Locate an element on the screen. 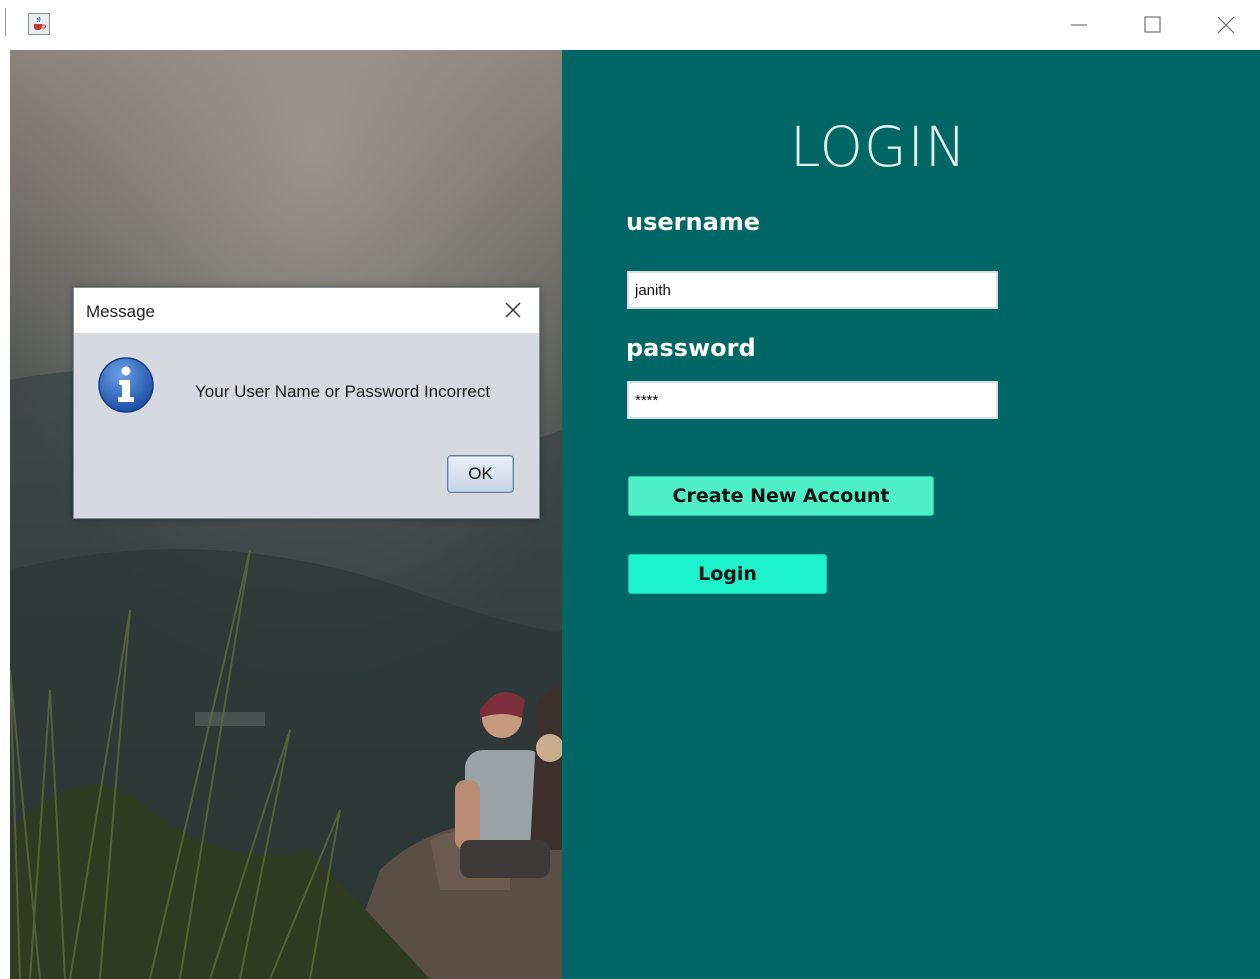 The height and width of the screenshot is (979, 1260). left-window-edge is located at coordinates (5, 489).